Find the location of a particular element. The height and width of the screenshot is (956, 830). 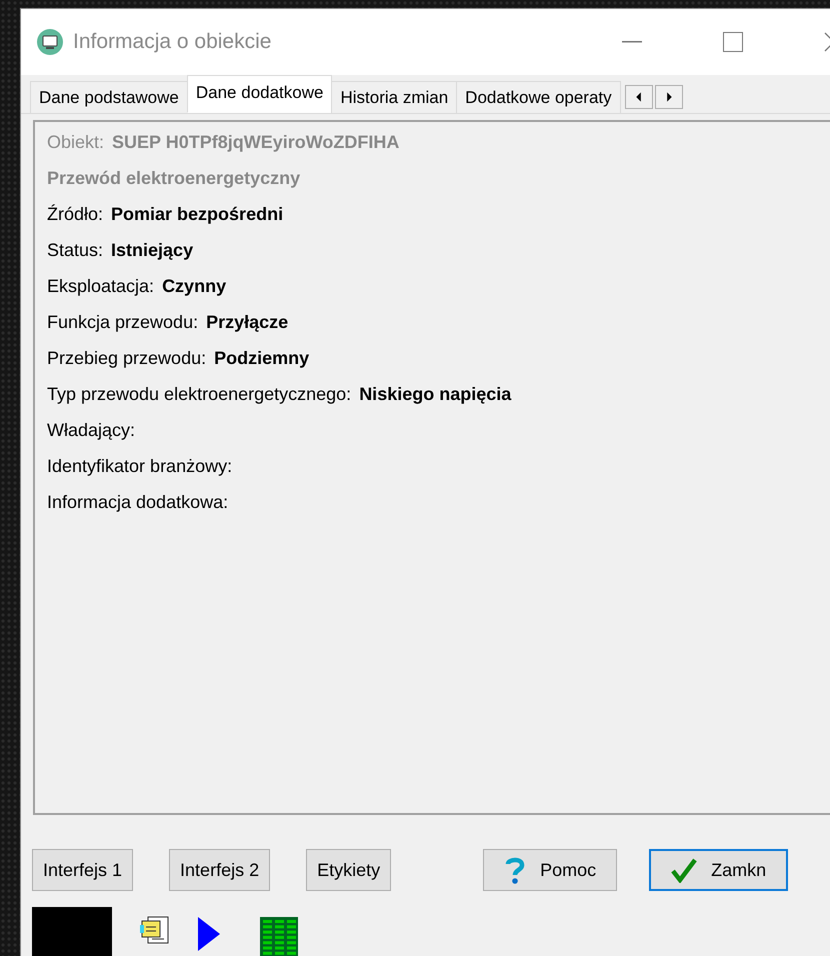

help-button: Pomoc is located at coordinates (550, 870).